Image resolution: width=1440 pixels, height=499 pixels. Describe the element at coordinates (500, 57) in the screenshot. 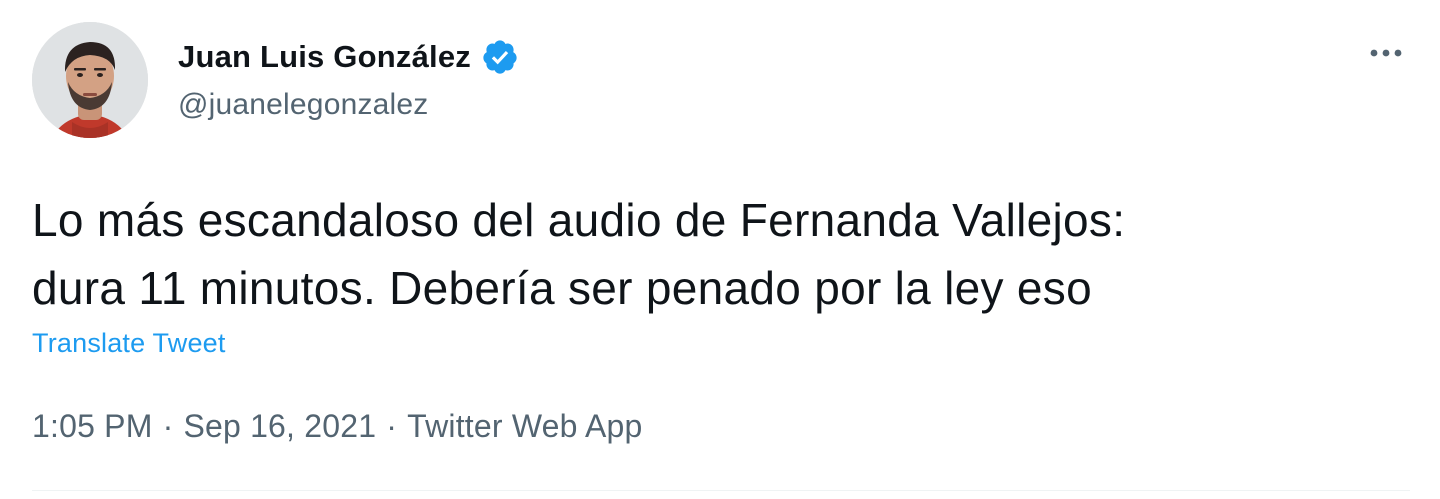

I see `verified-badge-icon` at that location.